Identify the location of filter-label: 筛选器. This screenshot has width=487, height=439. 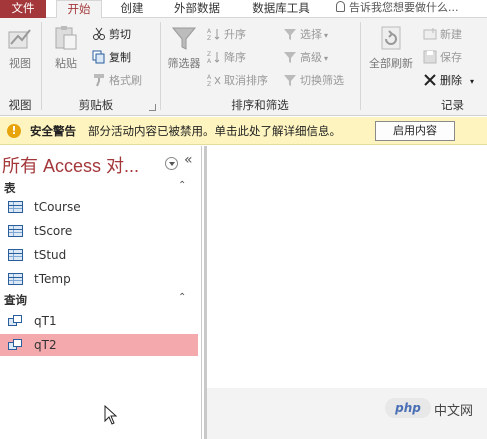
(184, 63).